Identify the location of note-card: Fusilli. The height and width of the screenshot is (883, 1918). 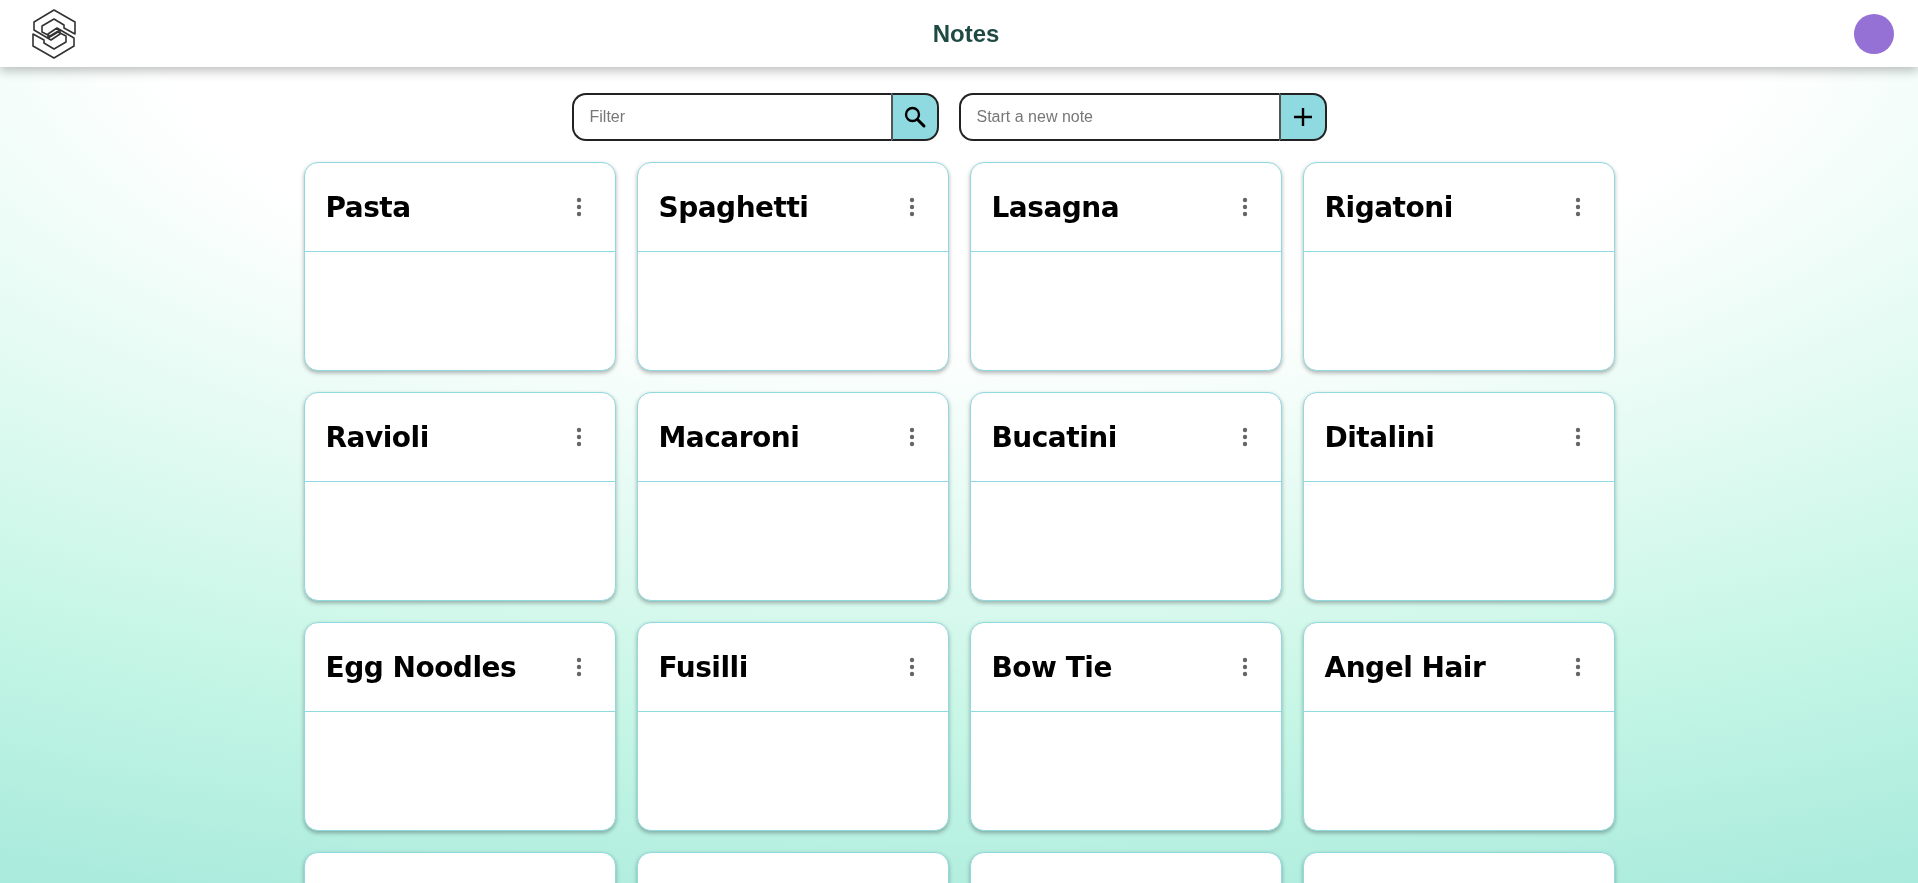
(792, 726).